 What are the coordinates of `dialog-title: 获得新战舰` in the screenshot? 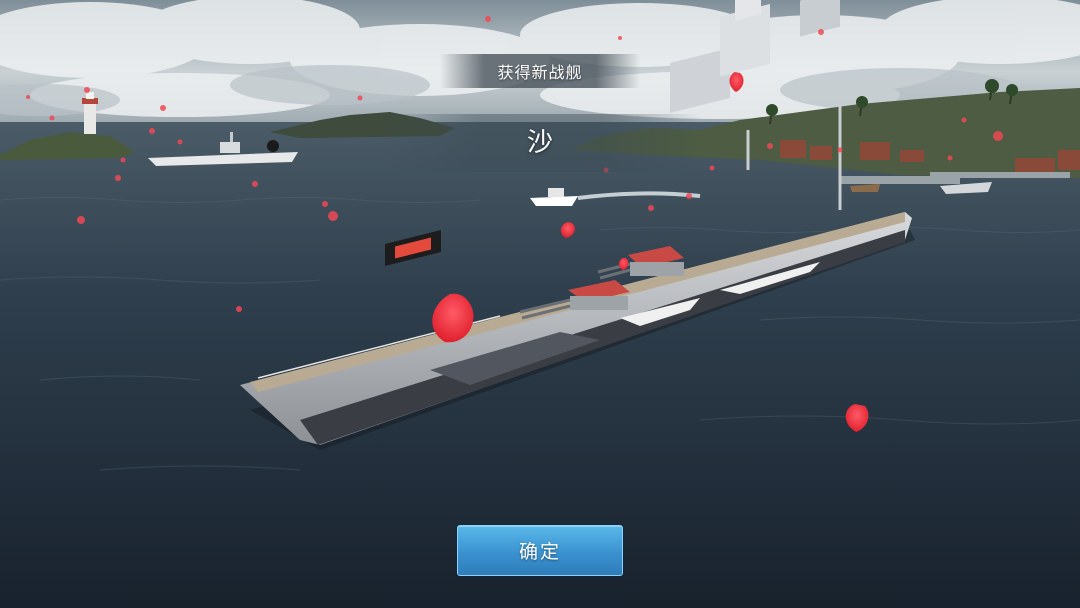 It's located at (540, 72).